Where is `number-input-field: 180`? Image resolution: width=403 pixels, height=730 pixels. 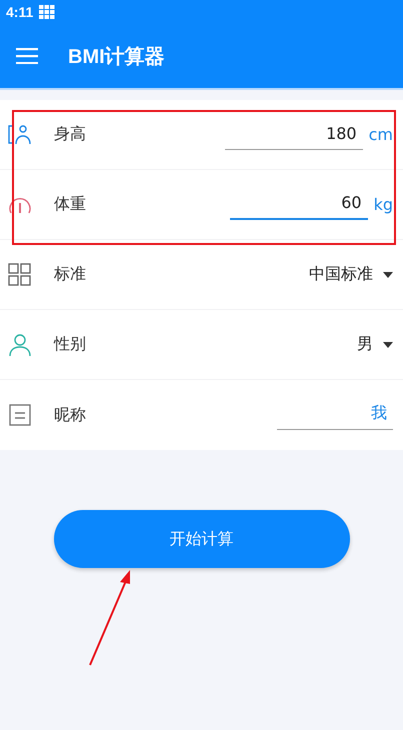
number-input-field: 180 is located at coordinates (293, 135).